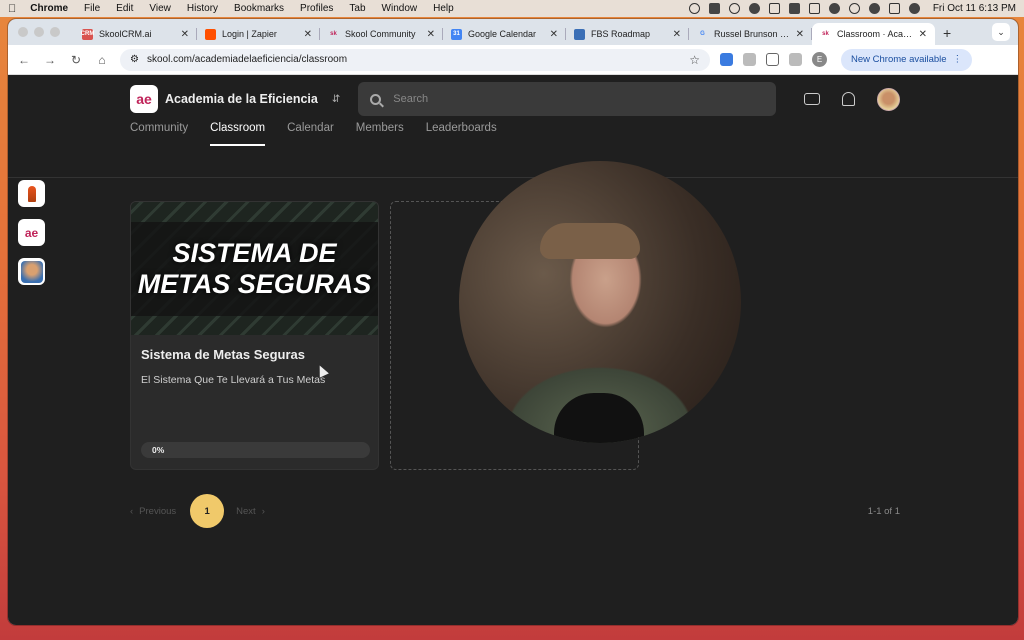 This screenshot has height=640, width=1024. Describe the element at coordinates (31, 193) in the screenshot. I see `group-torch-icon` at that location.